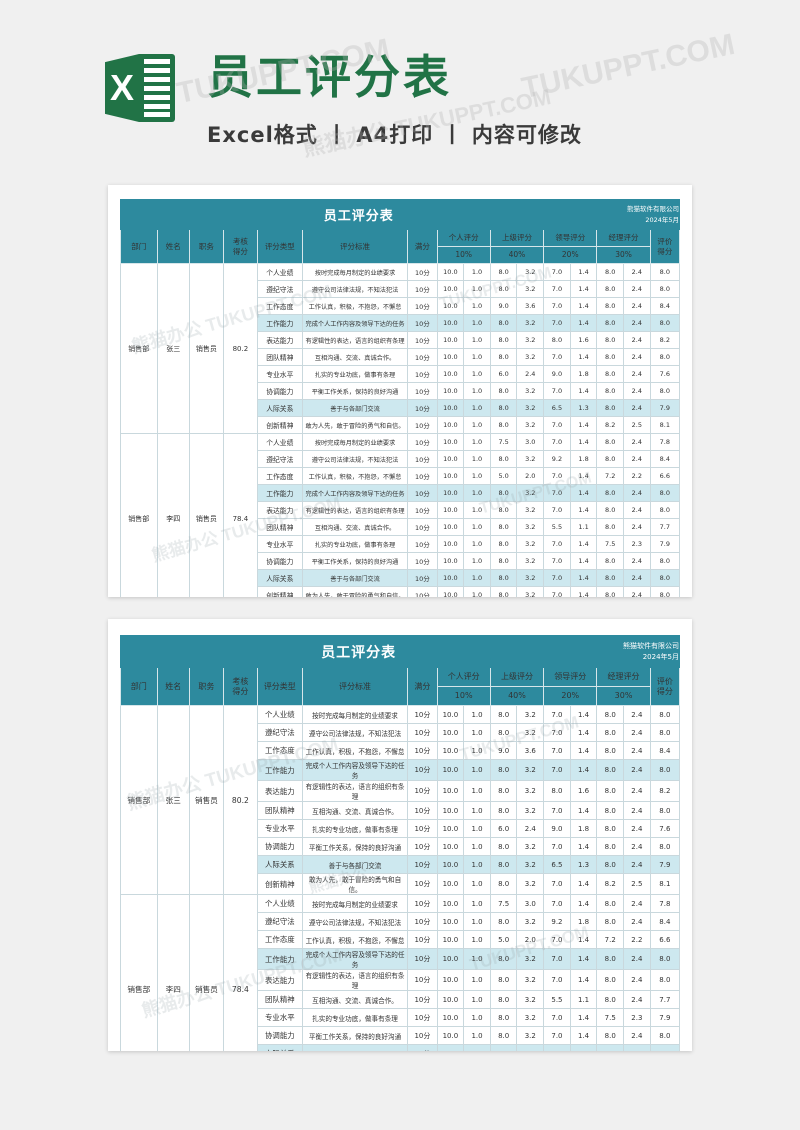  I want to click on leader-score-cell: 8.0, so click(557, 791).